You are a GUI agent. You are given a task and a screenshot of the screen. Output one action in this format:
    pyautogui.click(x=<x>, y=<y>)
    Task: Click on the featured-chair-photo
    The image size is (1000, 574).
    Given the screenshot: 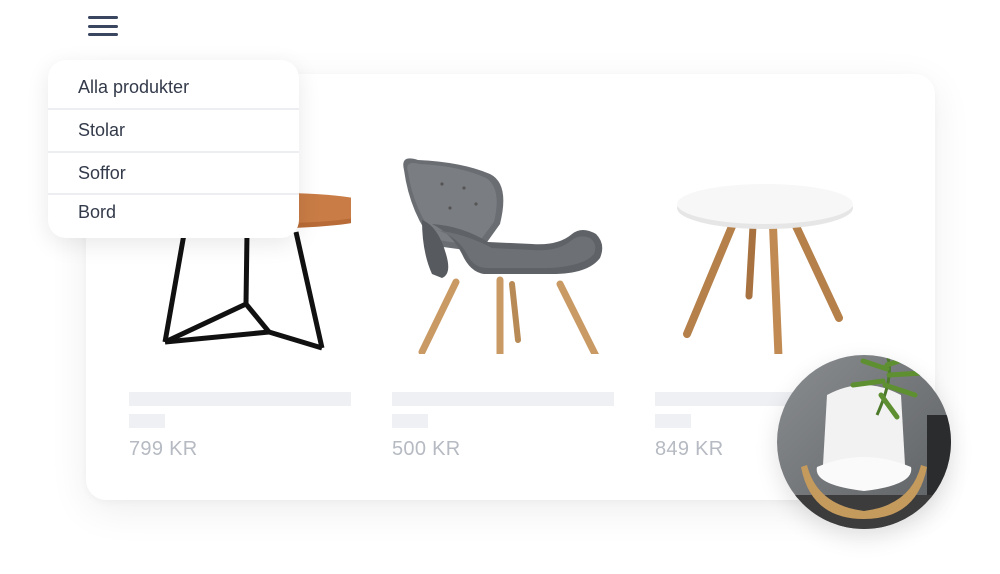 What is the action you would take?
    pyautogui.click(x=864, y=442)
    